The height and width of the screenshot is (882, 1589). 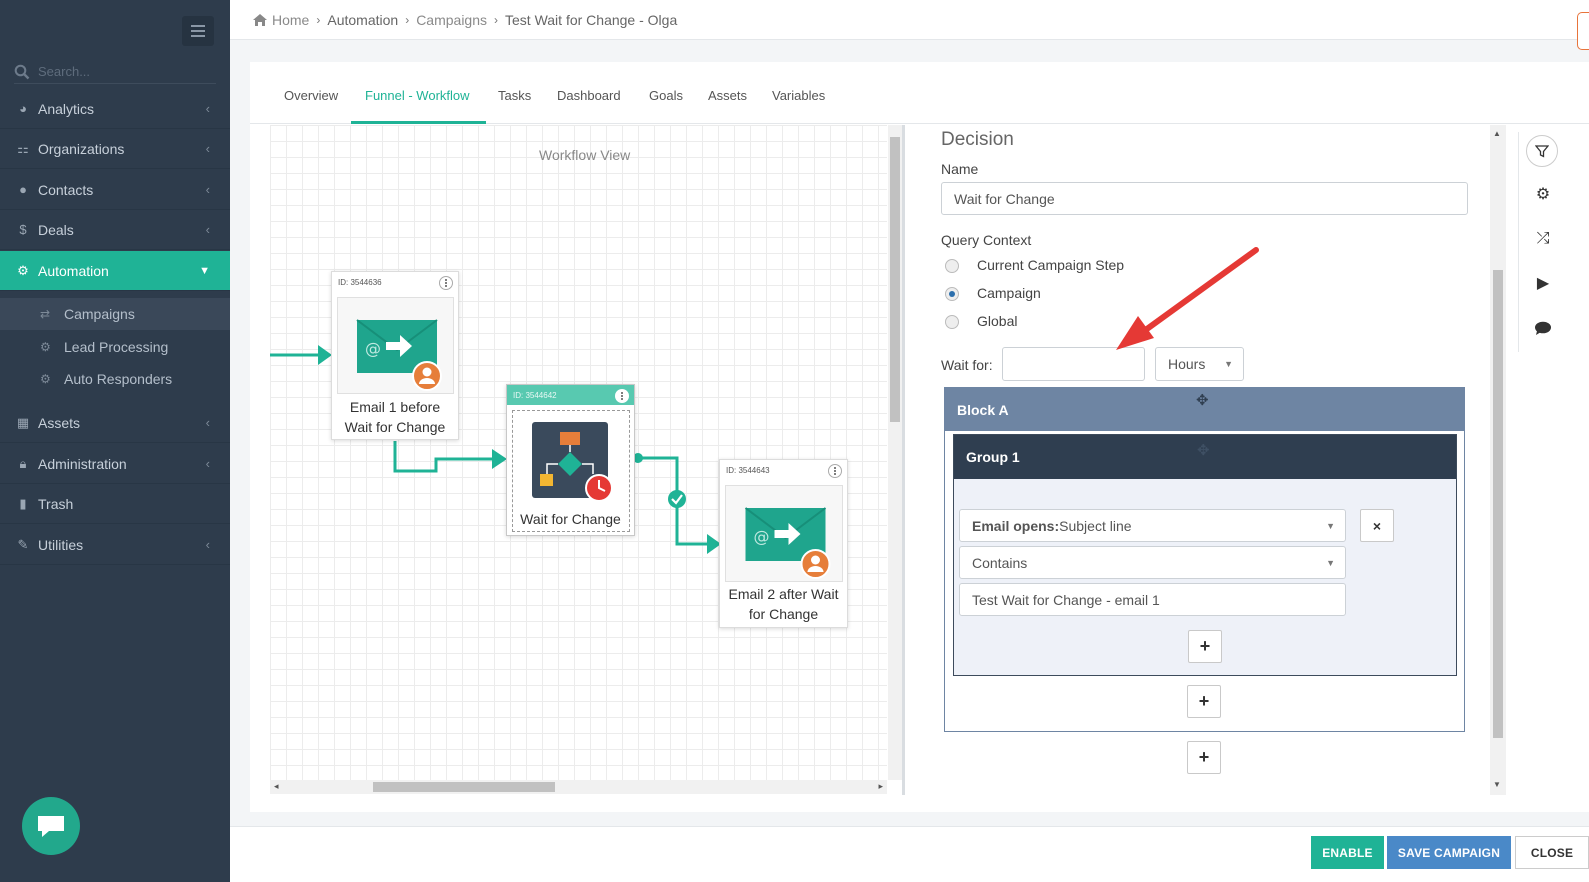 What do you see at coordinates (66, 189) in the screenshot?
I see `sidebar-item-label: Contacts` at bounding box center [66, 189].